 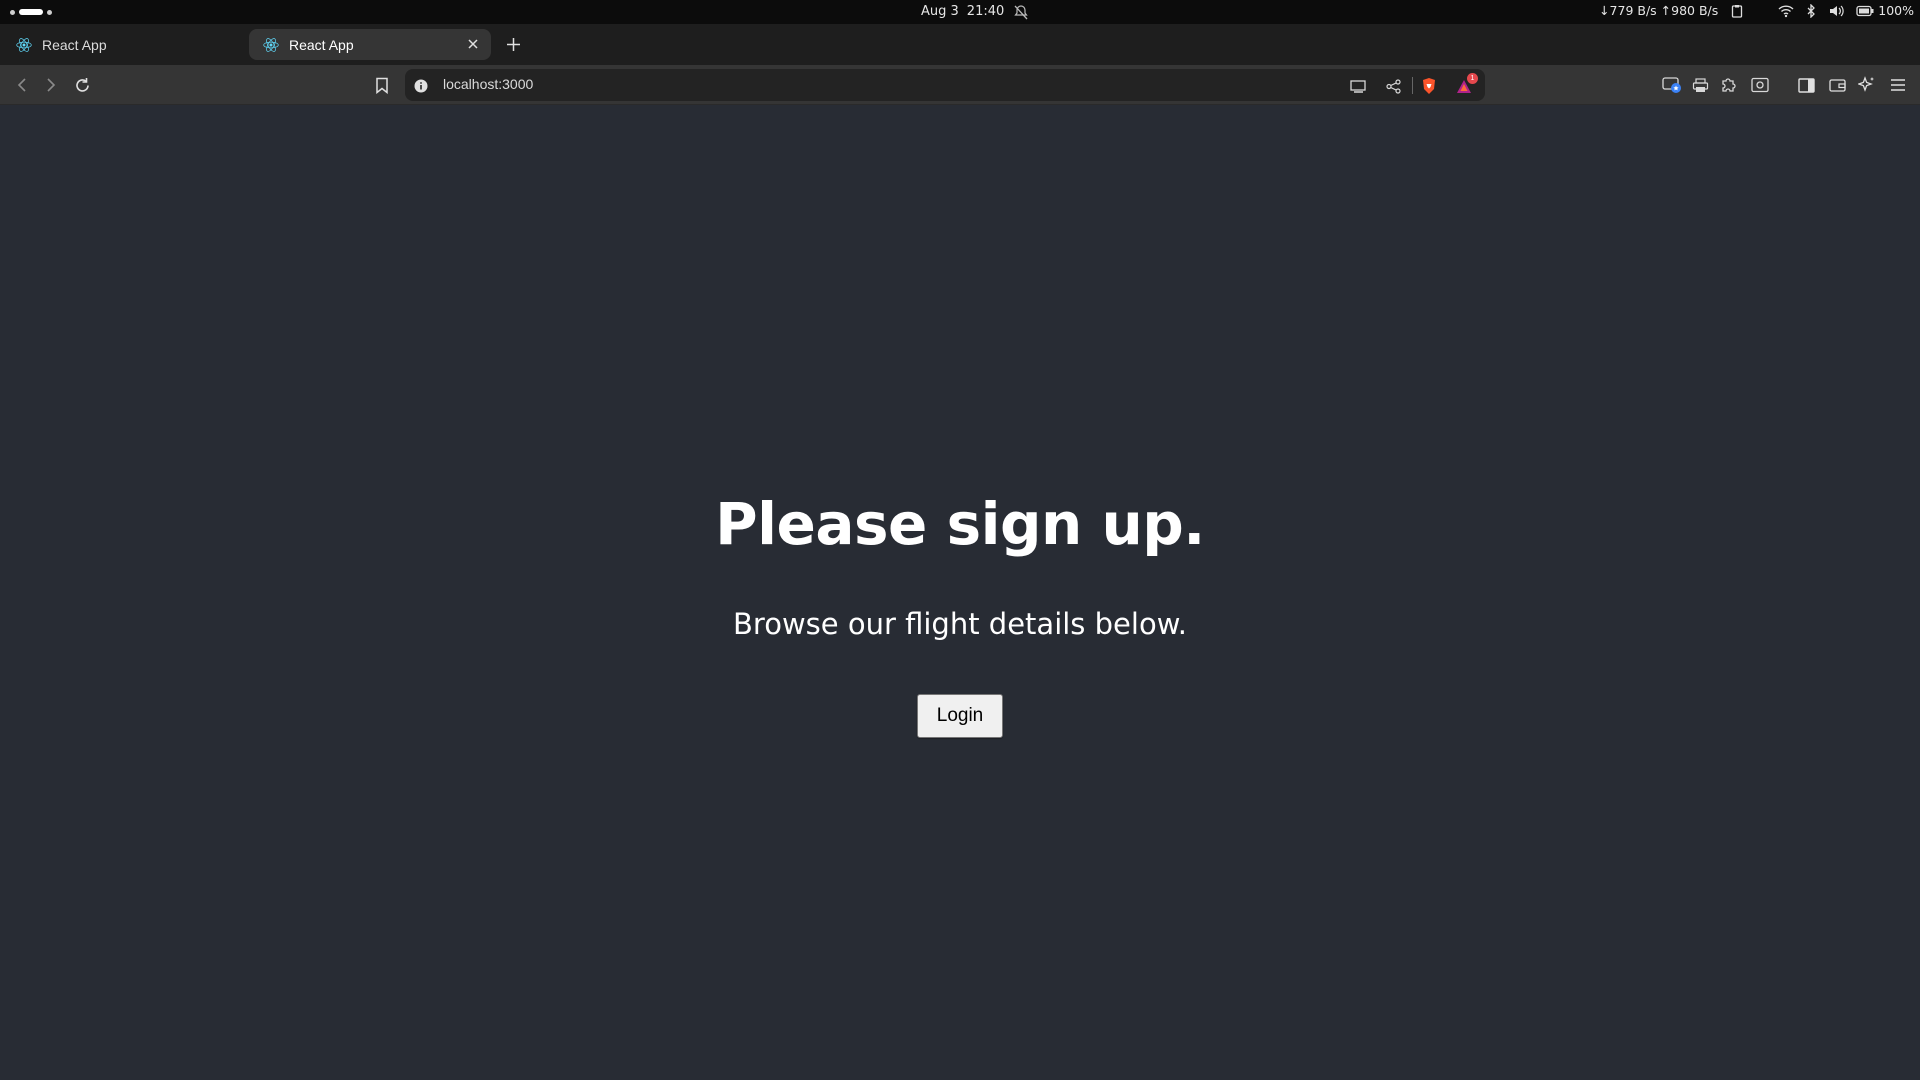 I want to click on clock-date: Aug 3, so click(x=940, y=11).